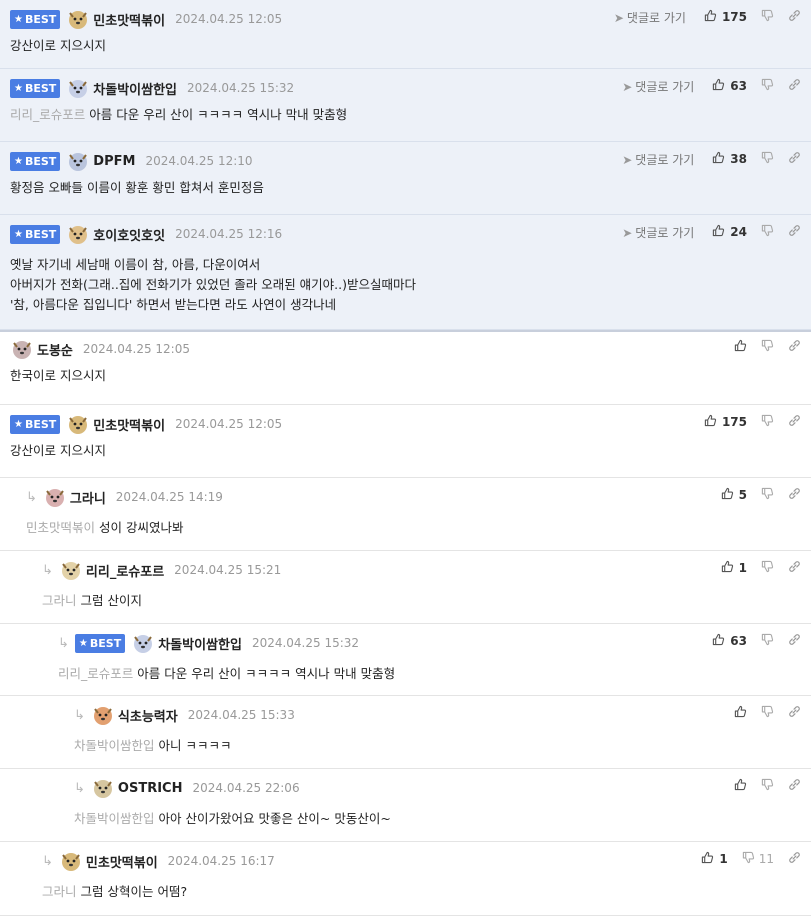 The height and width of the screenshot is (916, 811). I want to click on mention-name: 민초맛떡볶이, so click(60, 527).